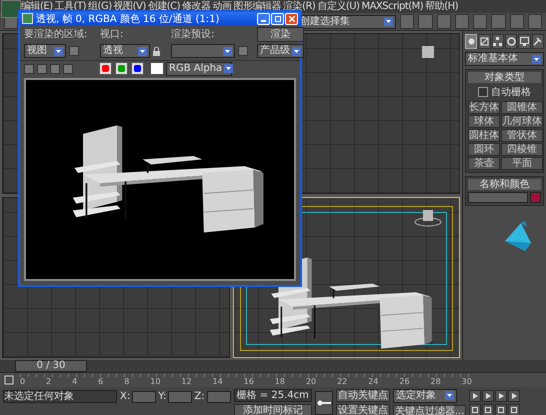 The width and height of the screenshot is (546, 415). What do you see at coordinates (311, 381) in the screenshot?
I see `frame-tick-label: 20` at bounding box center [311, 381].